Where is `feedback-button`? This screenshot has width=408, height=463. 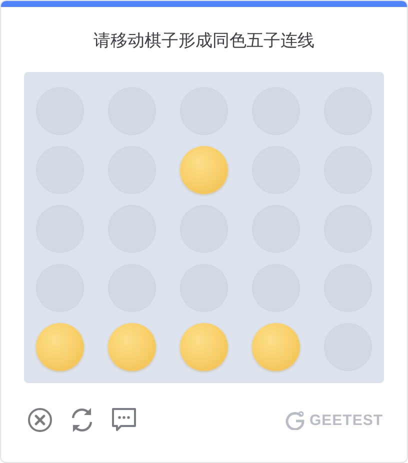 feedback-button is located at coordinates (124, 420).